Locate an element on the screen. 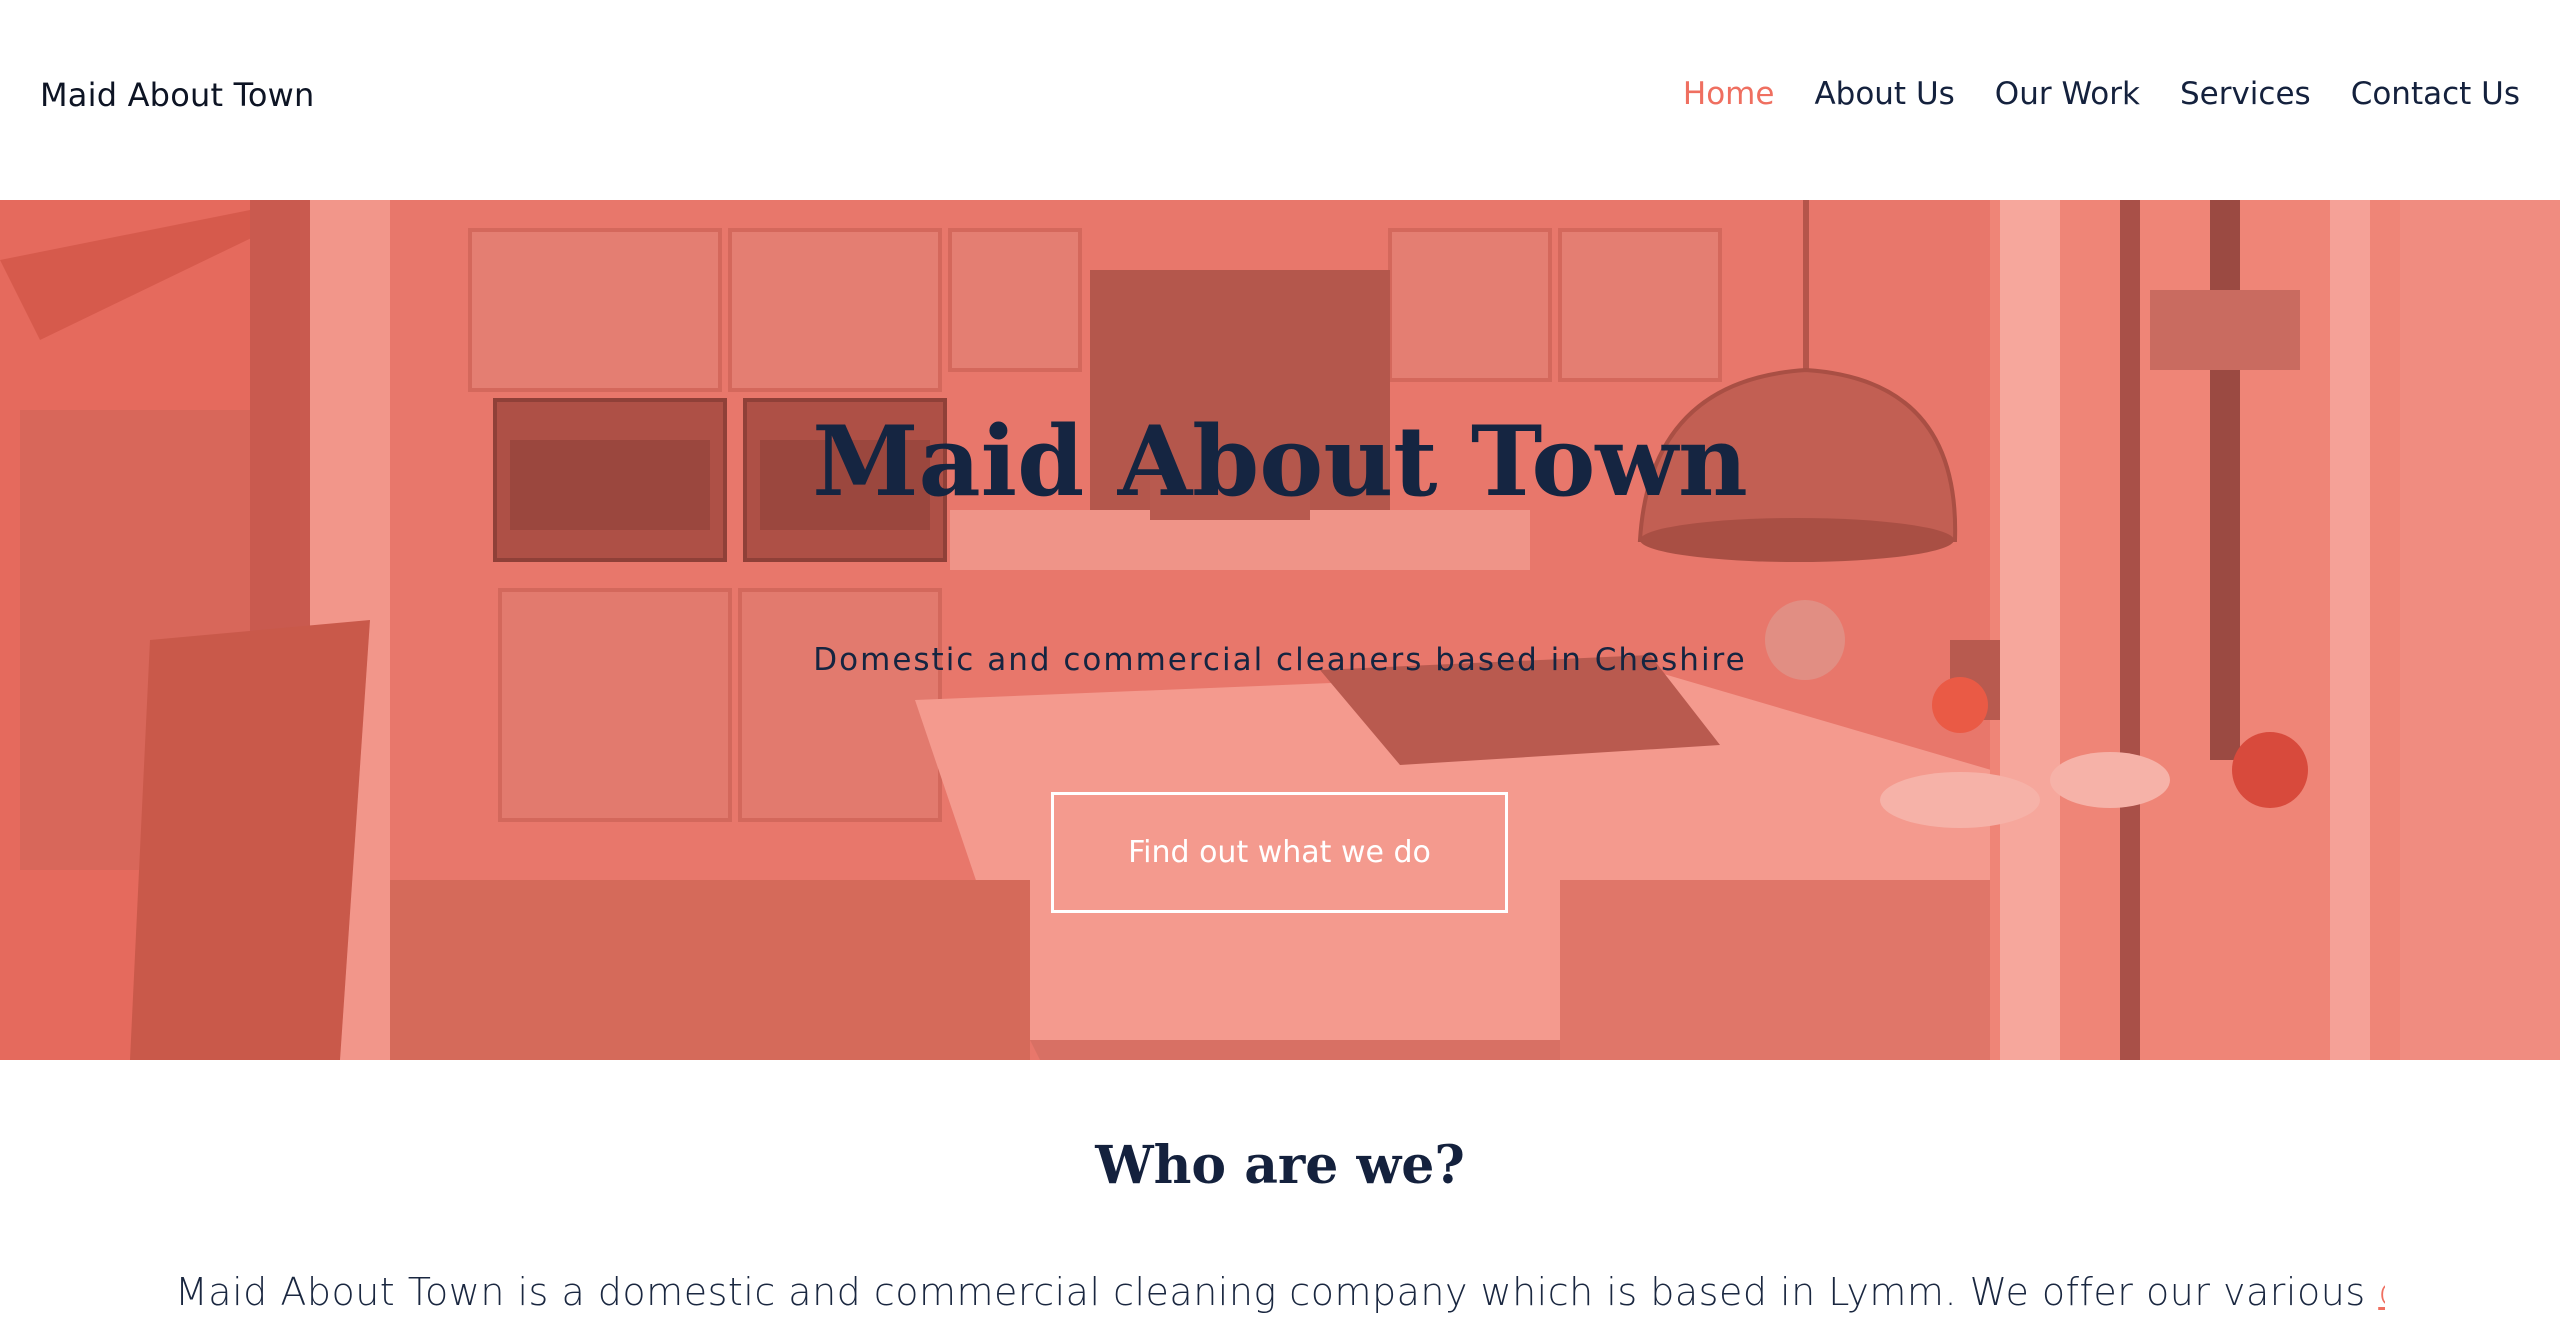 The height and width of the screenshot is (1324, 2560). site-logo-link: Maid About Town is located at coordinates (177, 95).